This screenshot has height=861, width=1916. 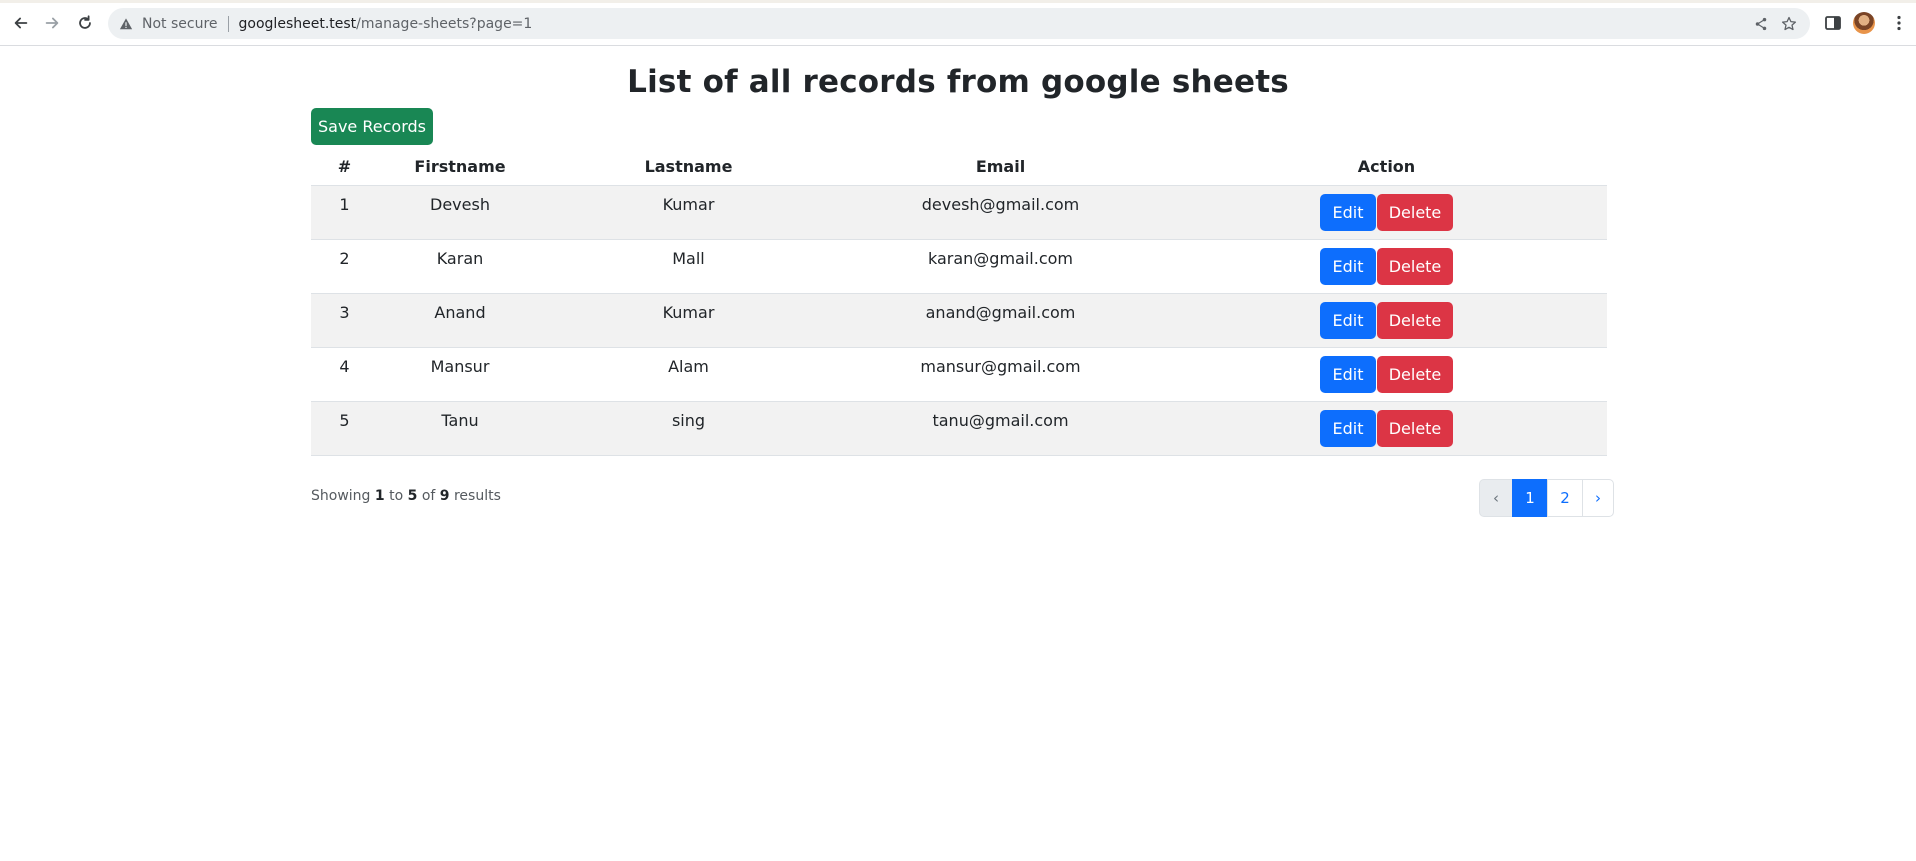 I want to click on summary-from: 1, so click(x=379, y=496).